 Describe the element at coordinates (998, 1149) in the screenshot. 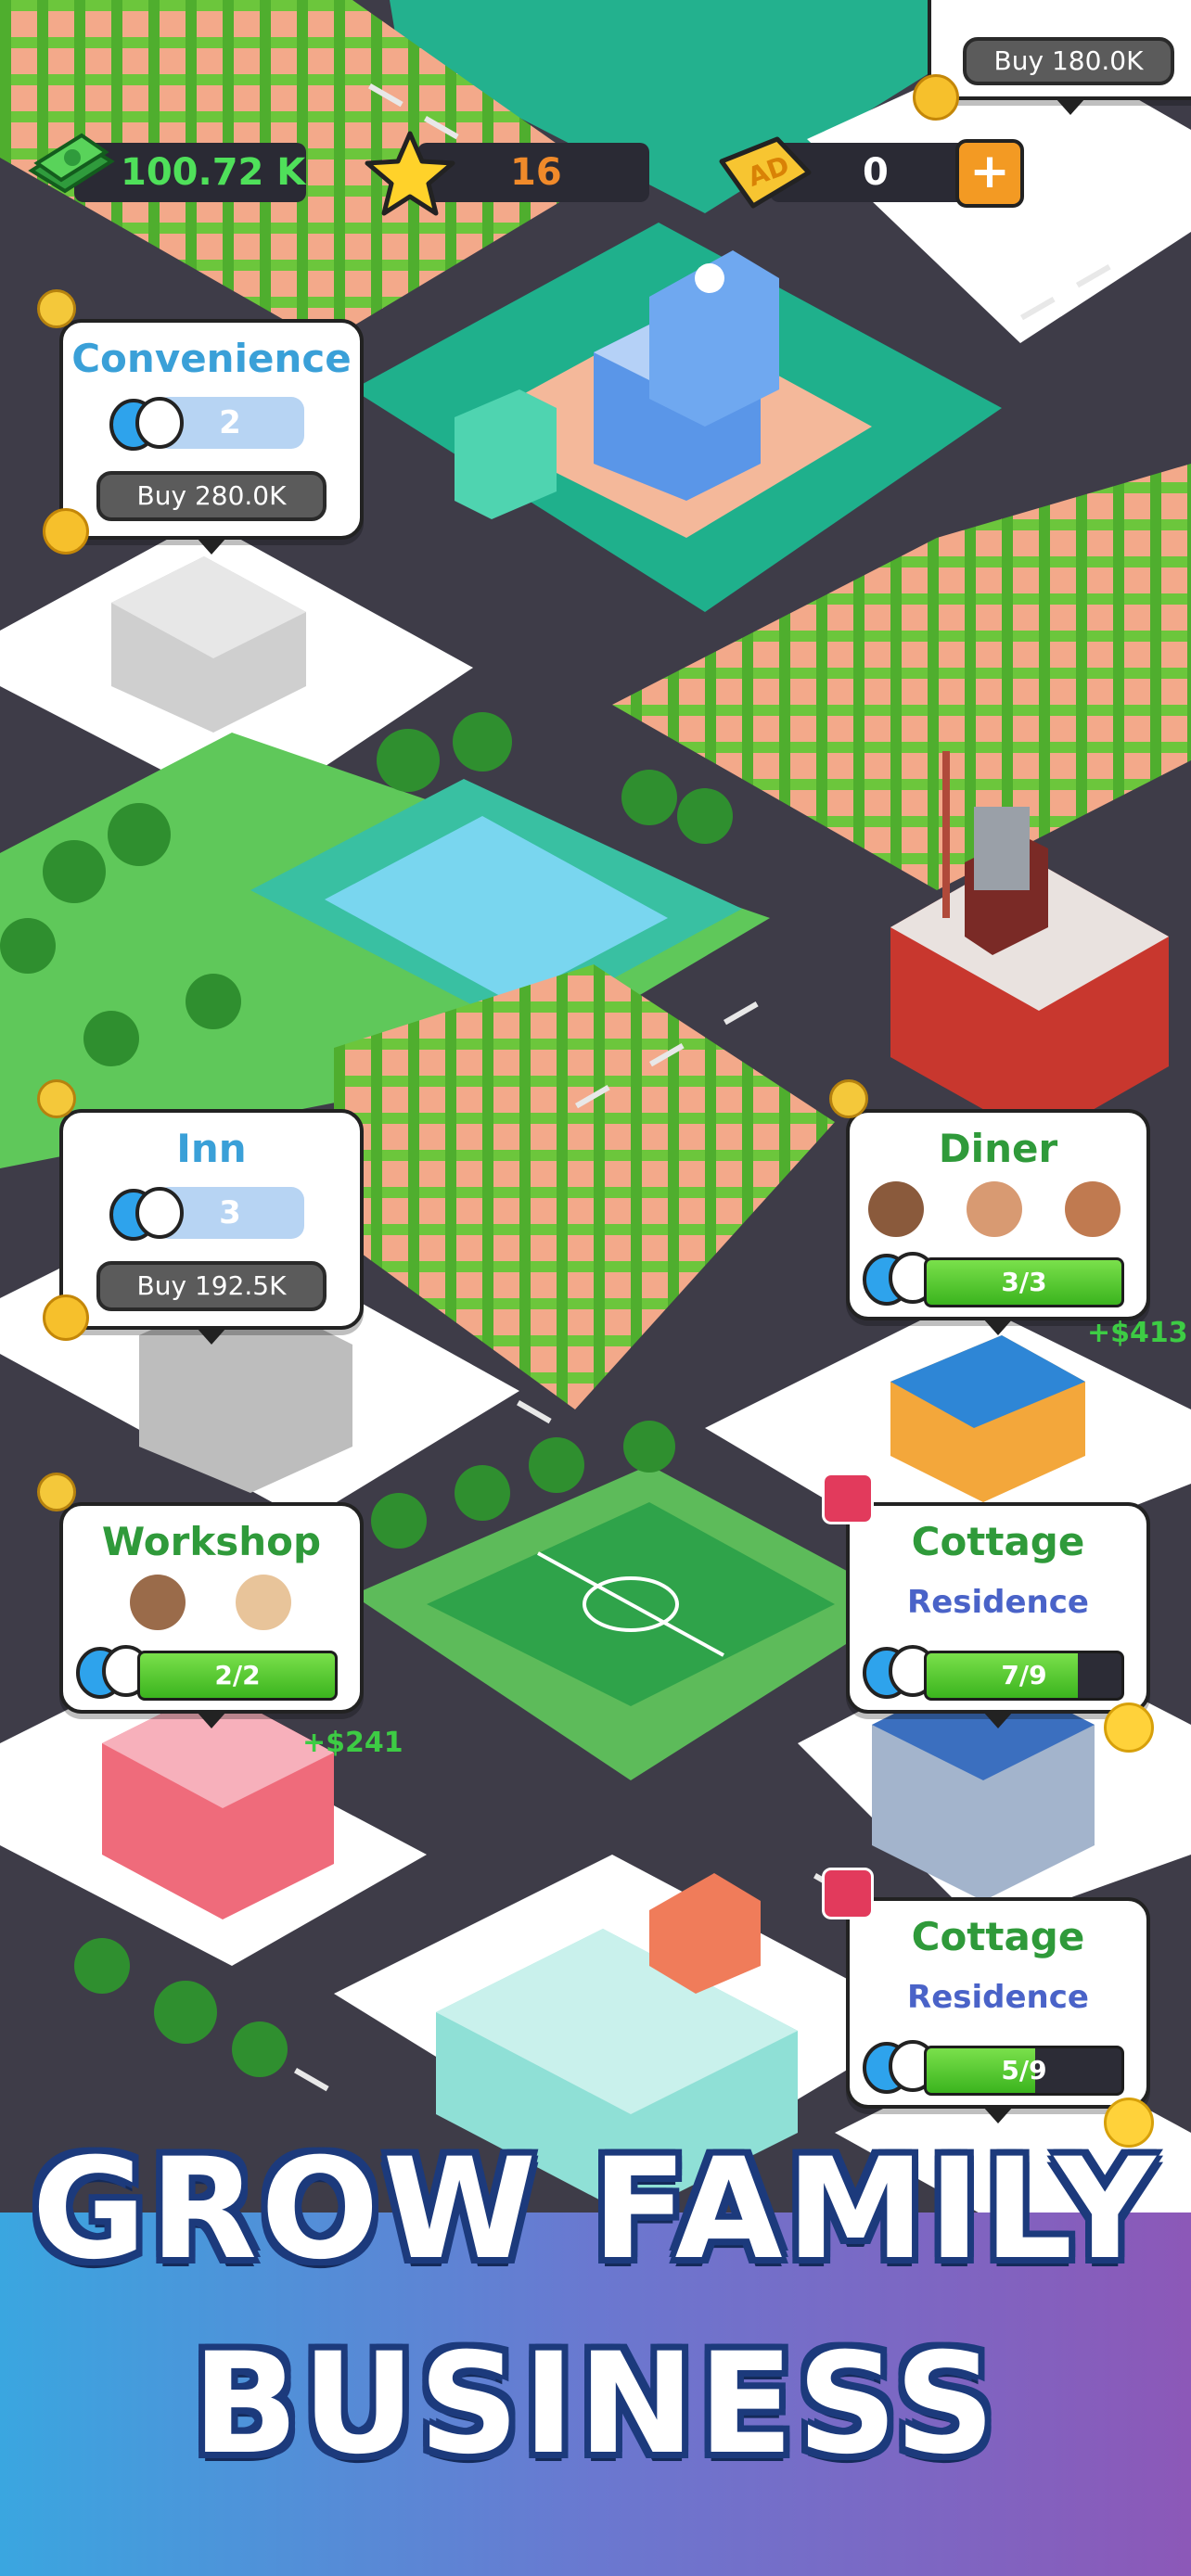

I see `card-title: Diner` at that location.